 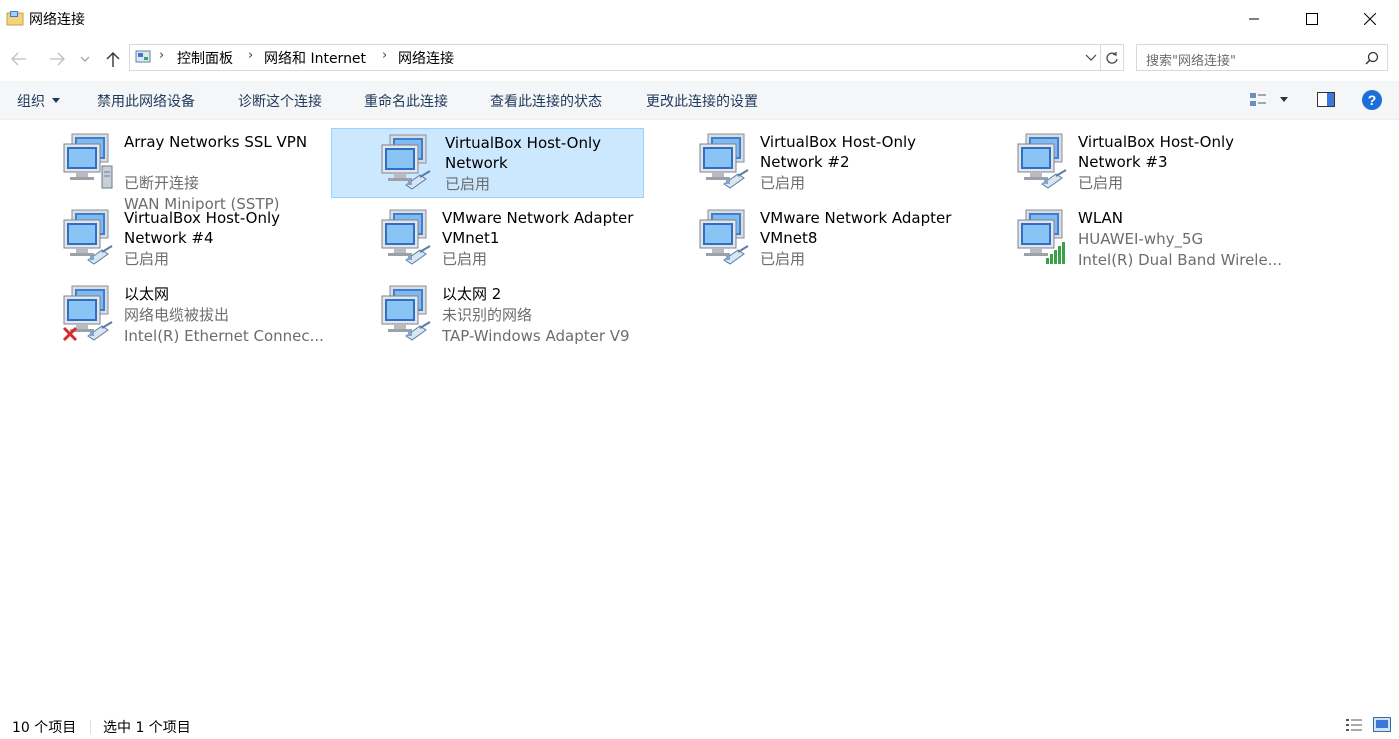 I want to click on forward-arrow-icon, so click(x=57, y=59).